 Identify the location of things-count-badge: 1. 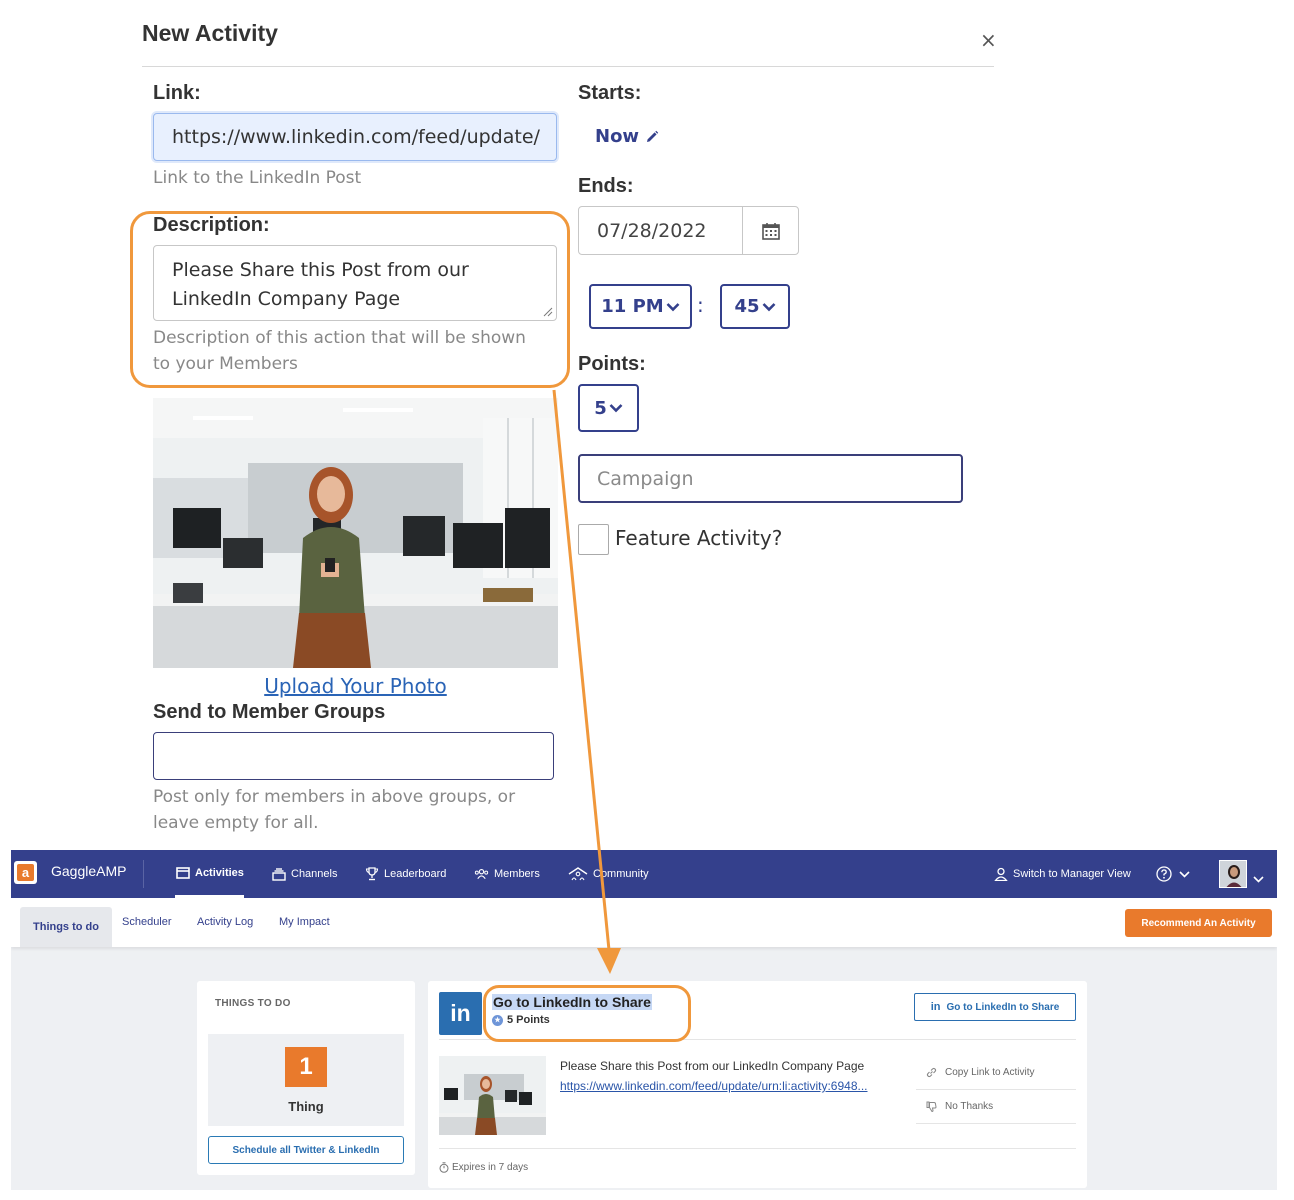
(306, 1067).